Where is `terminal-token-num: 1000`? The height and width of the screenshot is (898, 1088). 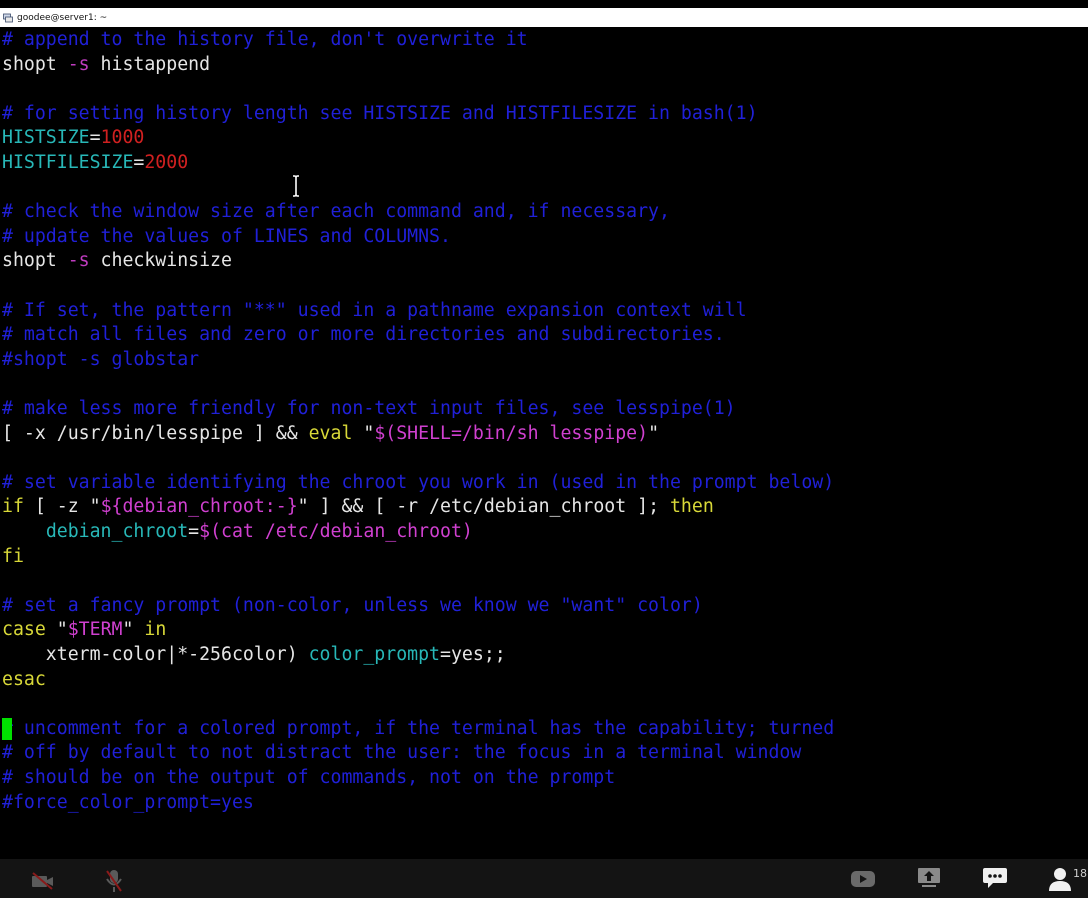 terminal-token-num: 1000 is located at coordinates (122, 138).